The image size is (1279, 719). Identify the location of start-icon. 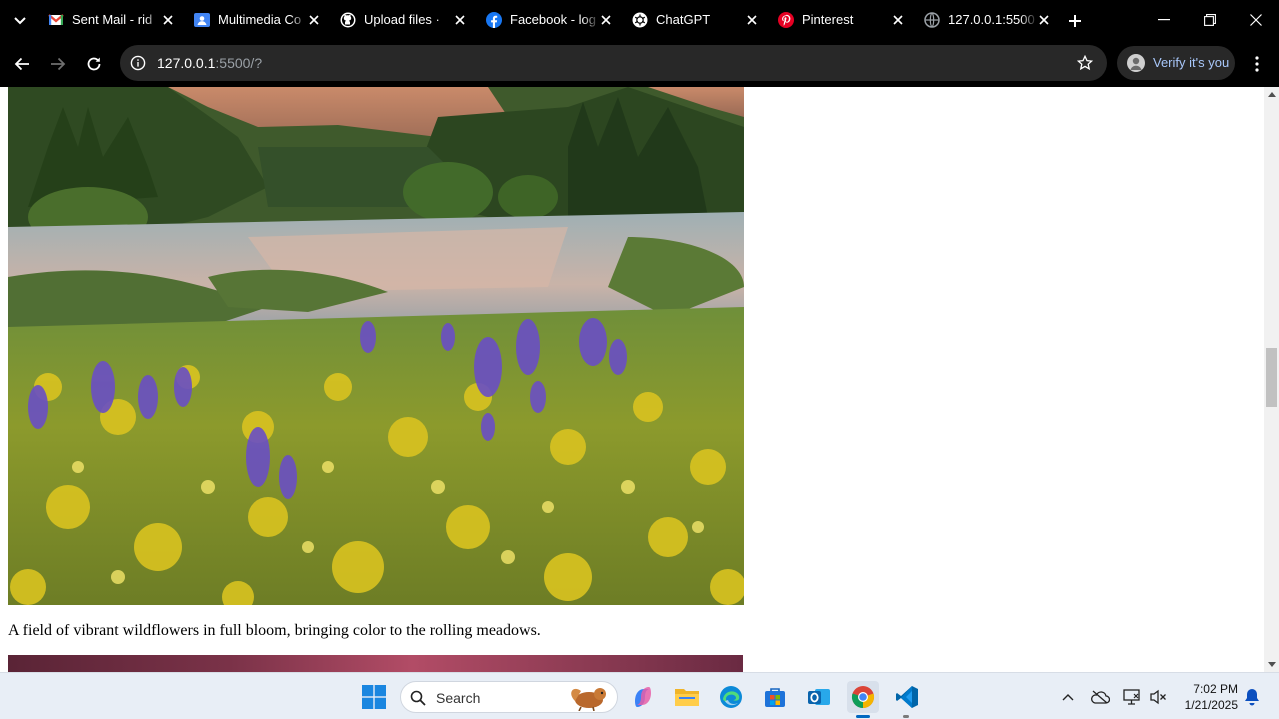
(374, 697).